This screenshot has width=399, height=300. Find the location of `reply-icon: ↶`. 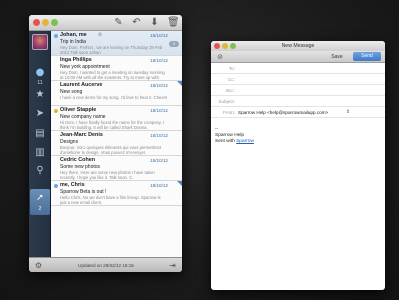

reply-icon: ↶ is located at coordinates (136, 22).